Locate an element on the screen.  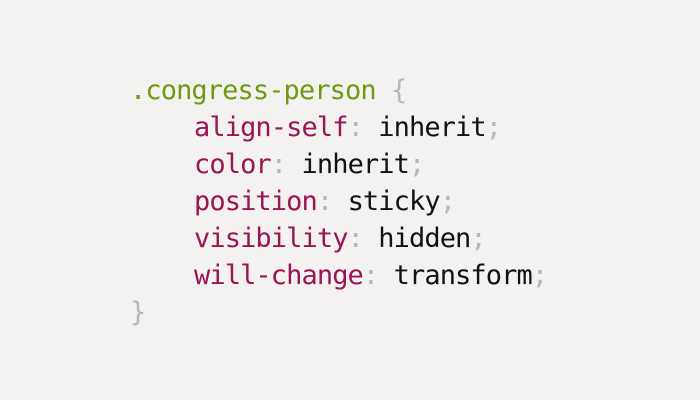
css-value: hidden is located at coordinates (424, 238).